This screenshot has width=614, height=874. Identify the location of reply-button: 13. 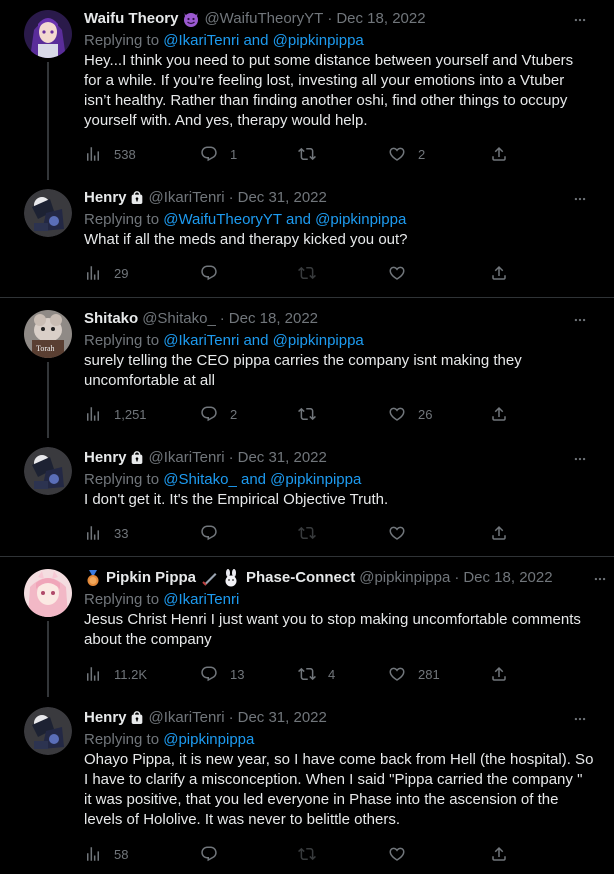
(222, 674).